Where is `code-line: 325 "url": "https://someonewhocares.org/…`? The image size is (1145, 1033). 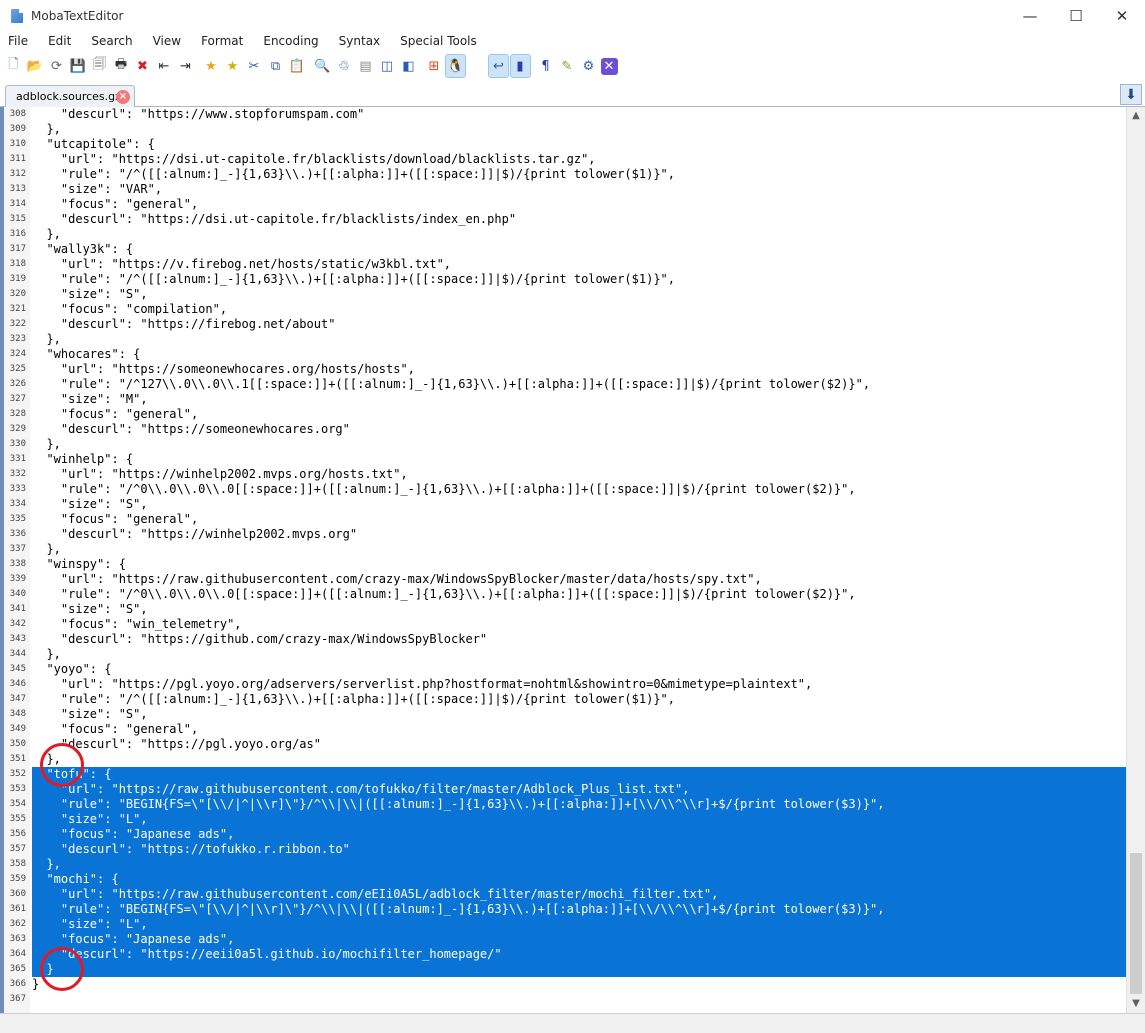
code-line: 325 "url": "https://someonewhocares.org/… is located at coordinates (565, 369).